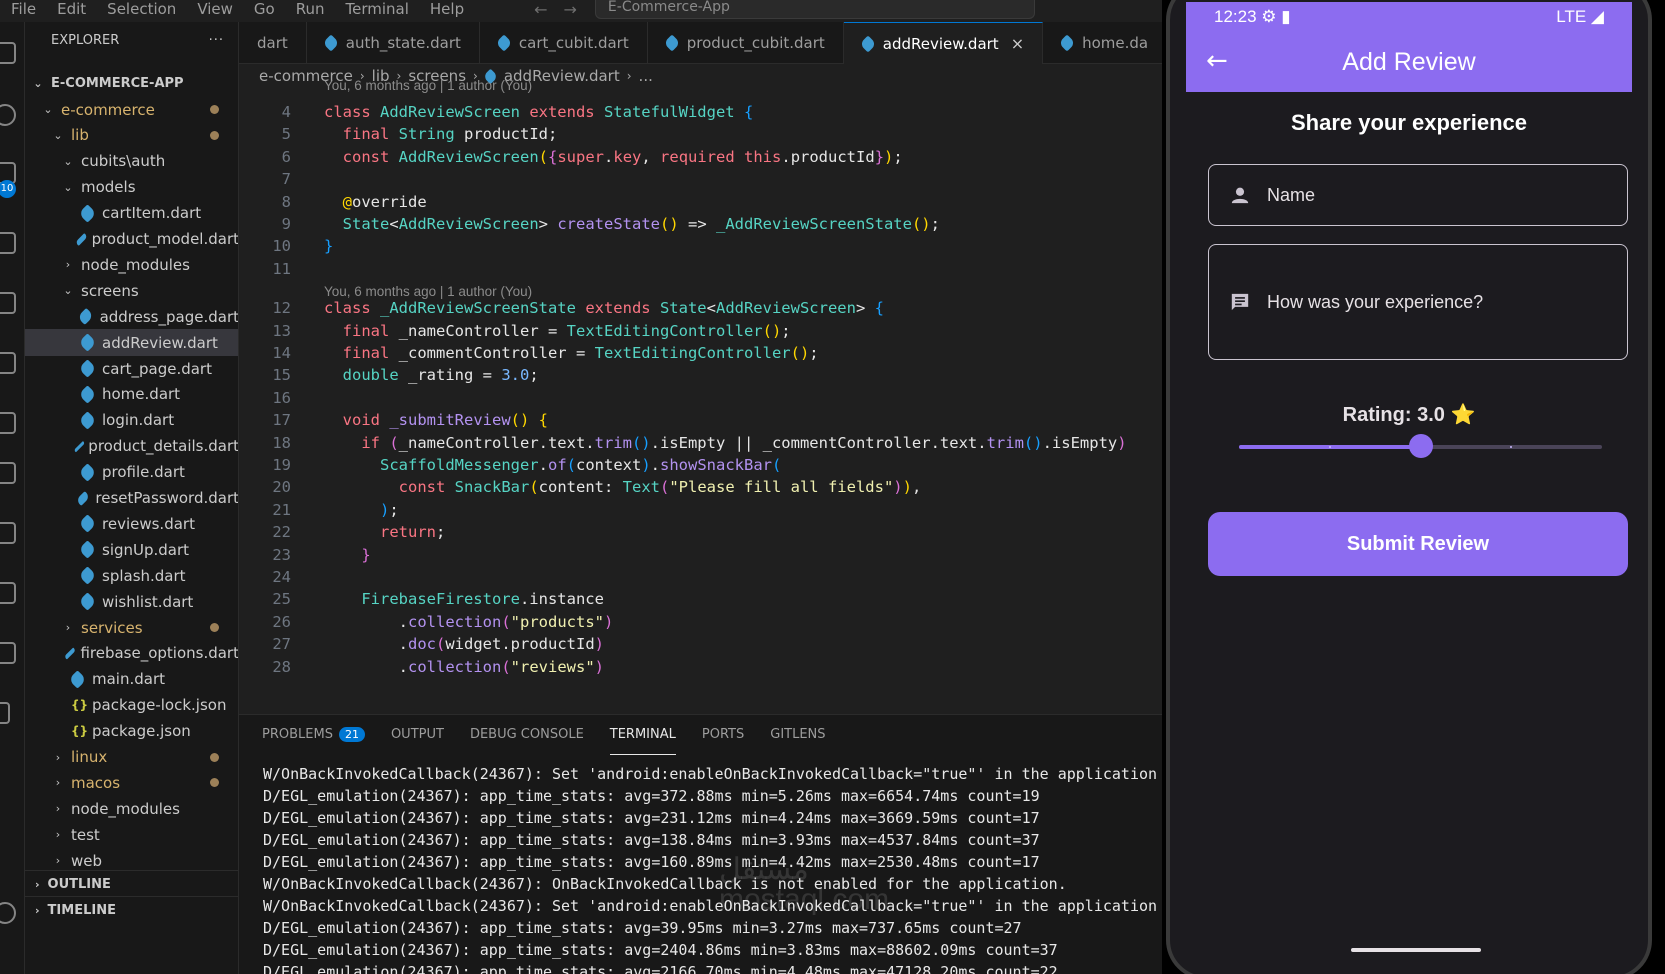  Describe the element at coordinates (8, 303) in the screenshot. I see `extensions-icon` at that location.